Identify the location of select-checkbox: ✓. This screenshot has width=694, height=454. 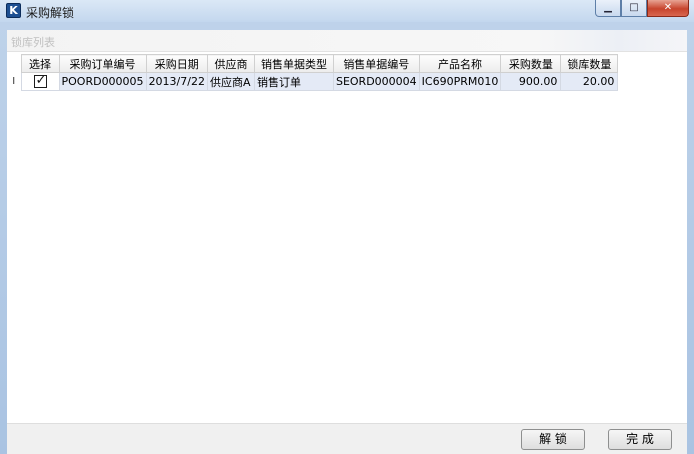
(40, 81).